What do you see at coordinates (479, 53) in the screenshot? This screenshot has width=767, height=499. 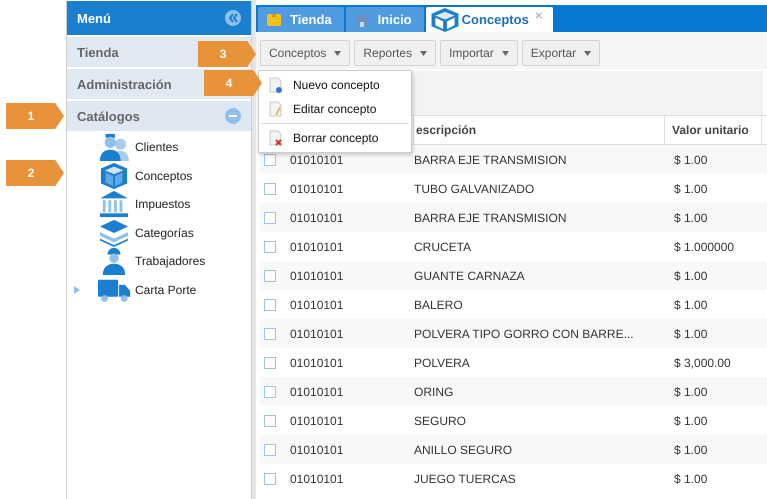 I see `dropdown-button: Importar` at bounding box center [479, 53].